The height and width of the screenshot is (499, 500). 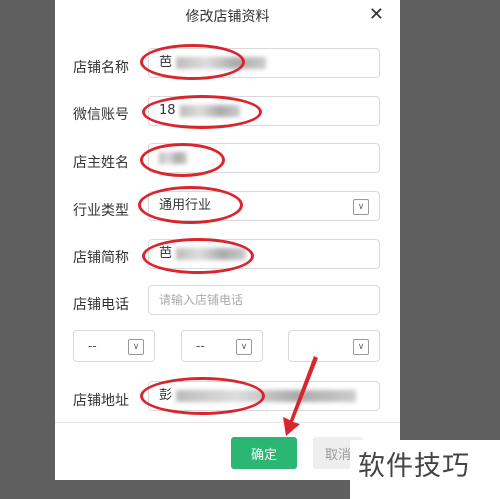 What do you see at coordinates (300, 396) in the screenshot?
I see `annotation-arrow-icon` at bounding box center [300, 396].